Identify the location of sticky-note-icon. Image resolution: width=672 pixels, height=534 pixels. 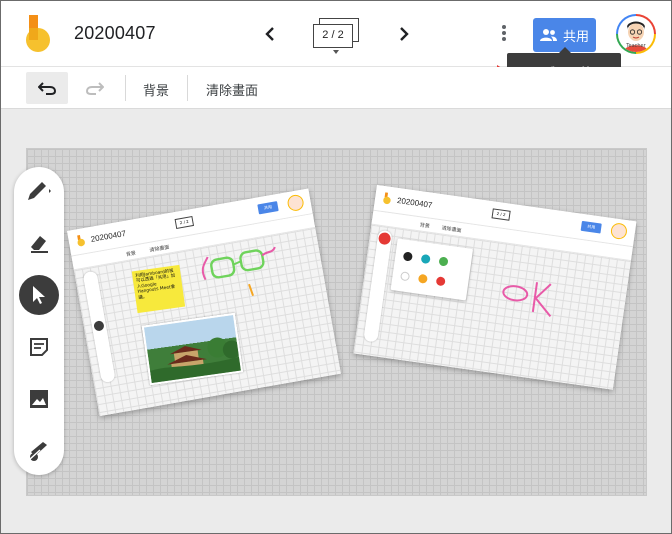
(39, 347).